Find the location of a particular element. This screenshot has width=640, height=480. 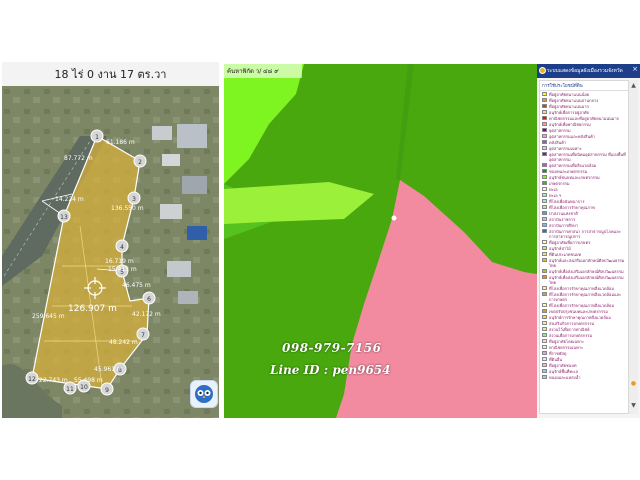

chevron-up-icon: ▲ is located at coordinates (633, 85).